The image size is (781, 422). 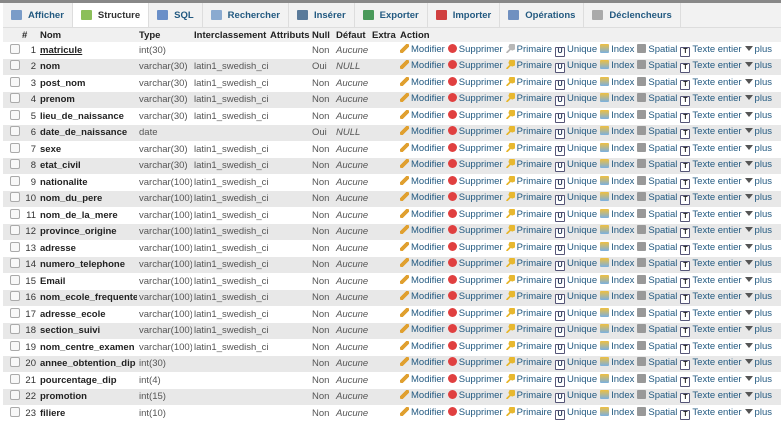 I want to click on column-name: promotion, so click(x=87, y=396).